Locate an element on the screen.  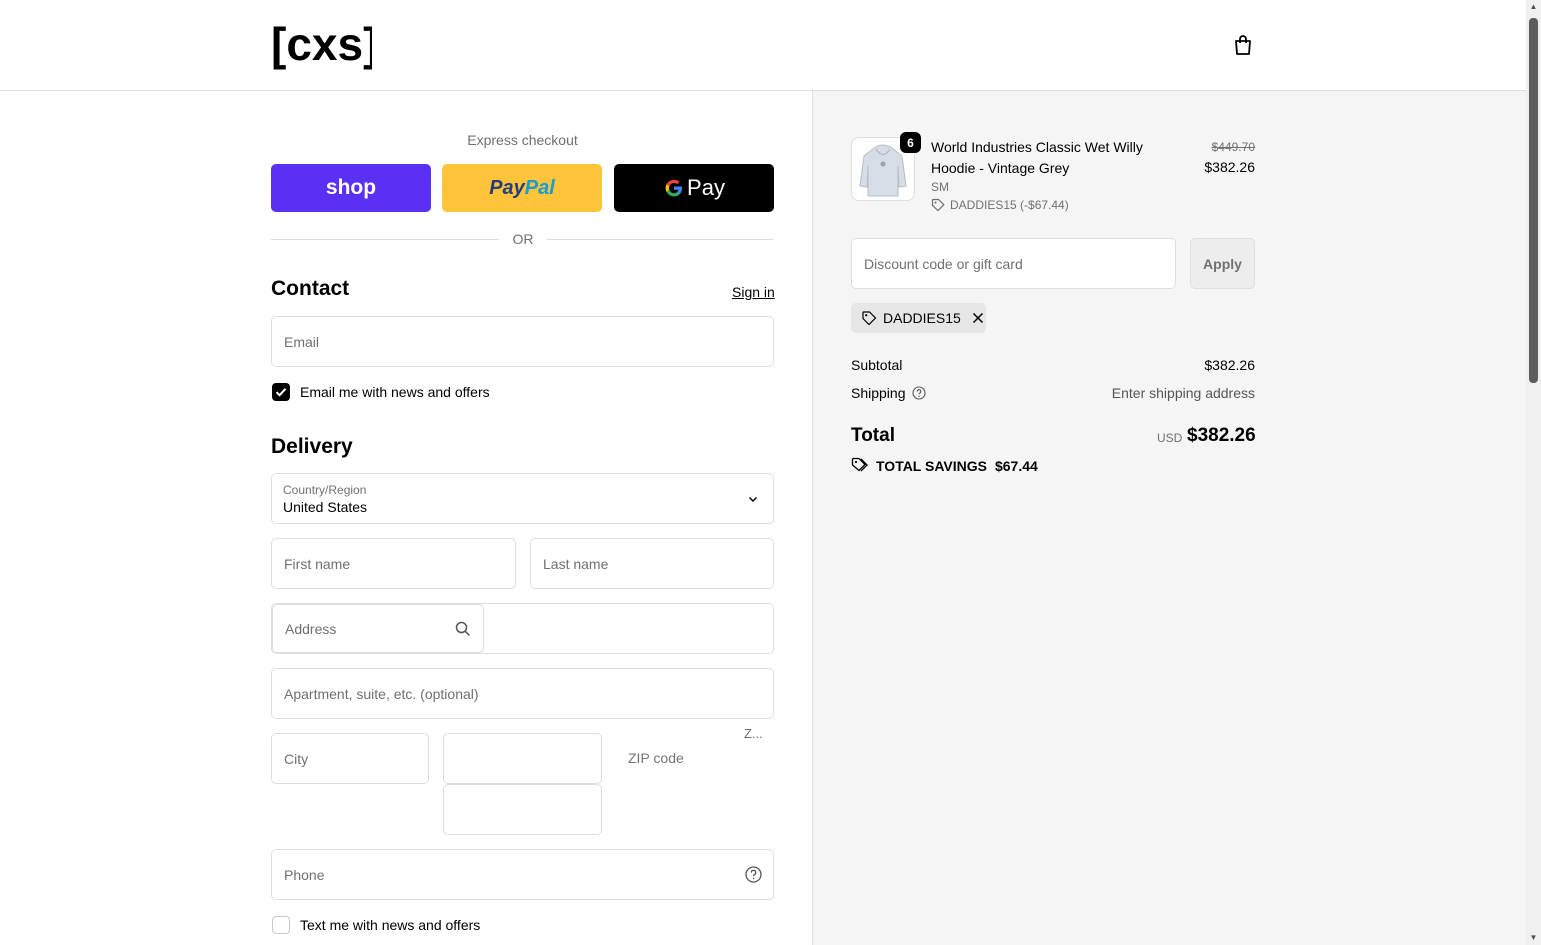
first-name-field is located at coordinates (393, 563).